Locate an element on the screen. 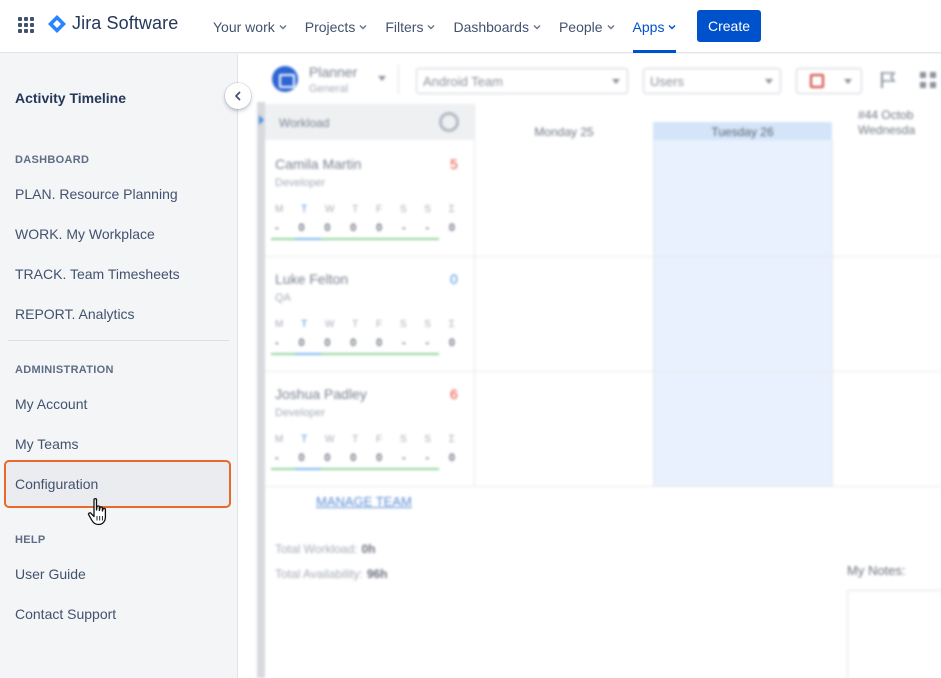 Image resolution: width=941 pixels, height=678 pixels. gear-icon is located at coordinates (449, 122).